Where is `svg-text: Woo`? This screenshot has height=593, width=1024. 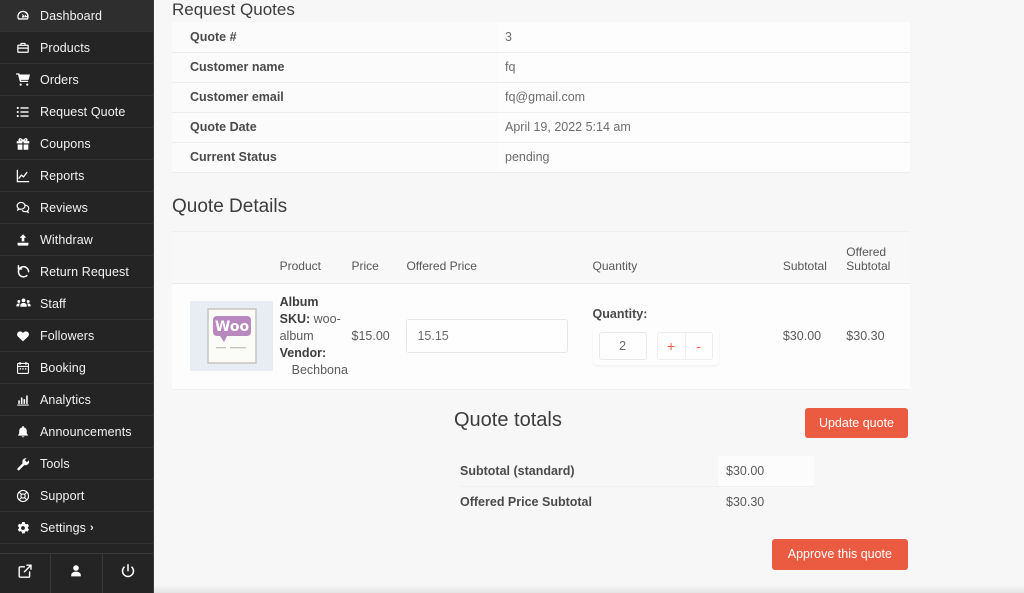
svg-text: Woo is located at coordinates (231, 327).